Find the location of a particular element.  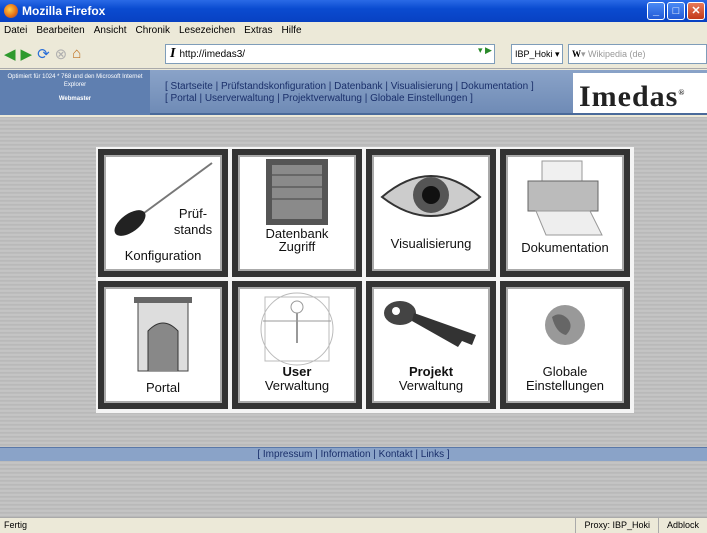

search-input: W▾ Wikipedia (de) is located at coordinates (637, 54).